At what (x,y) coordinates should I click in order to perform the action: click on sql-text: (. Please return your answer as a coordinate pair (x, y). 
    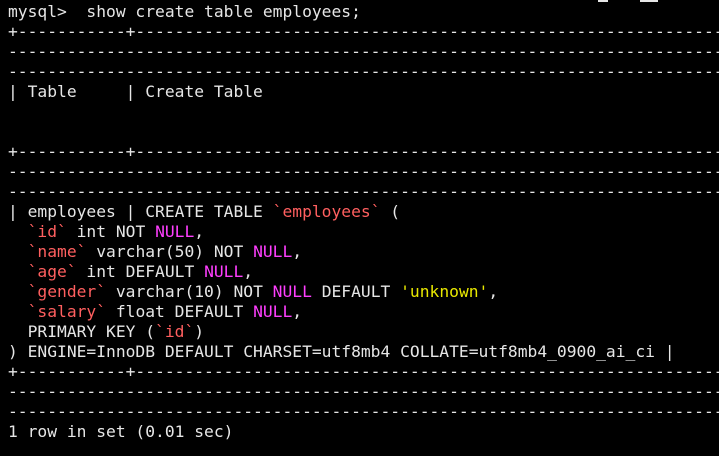
    Looking at the image, I should click on (390, 211).